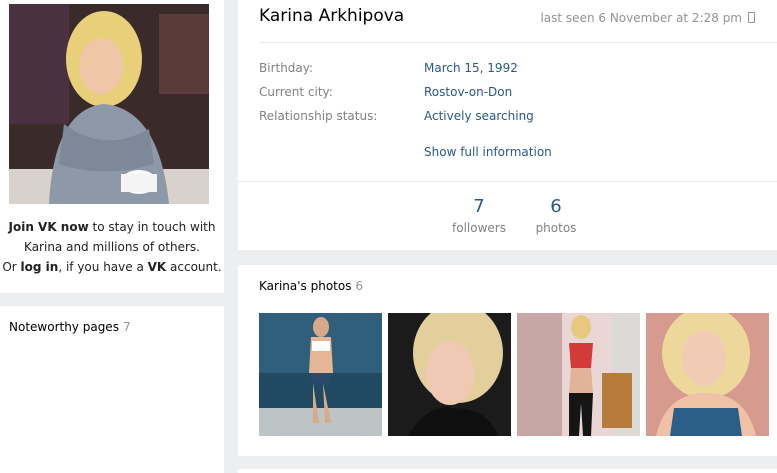  What do you see at coordinates (488, 152) in the screenshot?
I see `show-full-information-link: Show full information` at bounding box center [488, 152].